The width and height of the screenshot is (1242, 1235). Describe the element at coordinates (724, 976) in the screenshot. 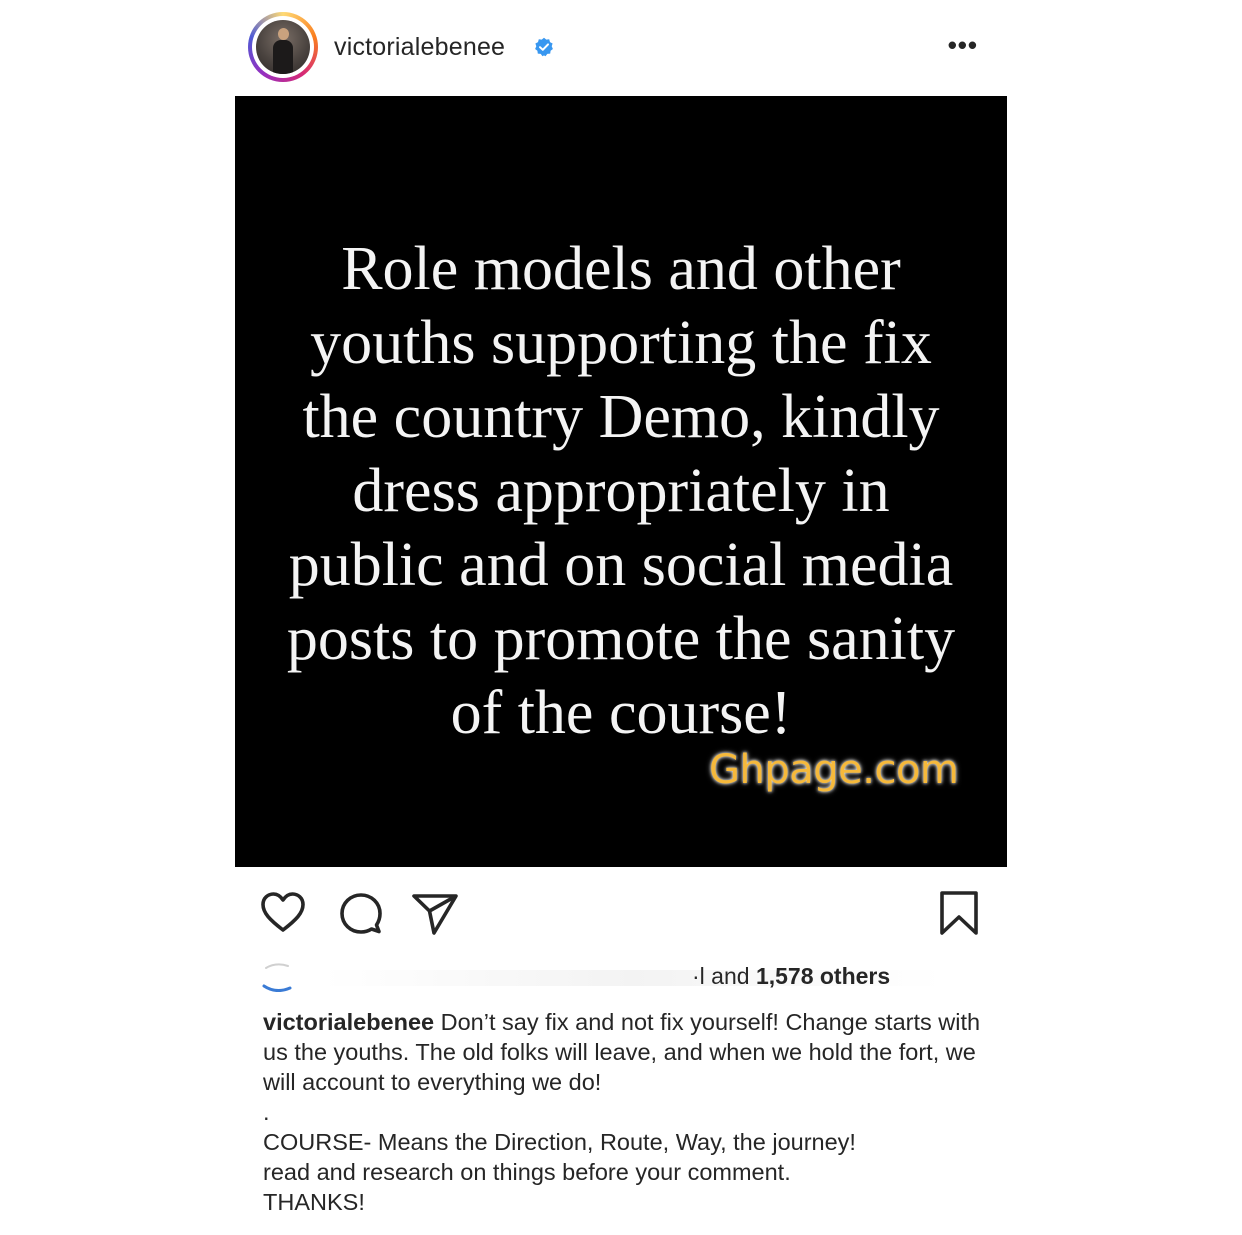

I see `likes-prefix: ·l and` at that location.